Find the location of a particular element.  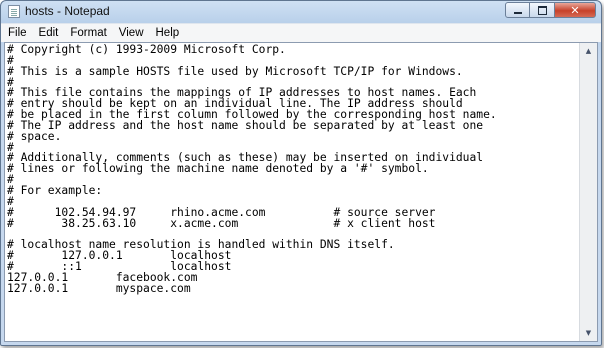

menu-bar: File Edit Format View Help is located at coordinates (301, 32).